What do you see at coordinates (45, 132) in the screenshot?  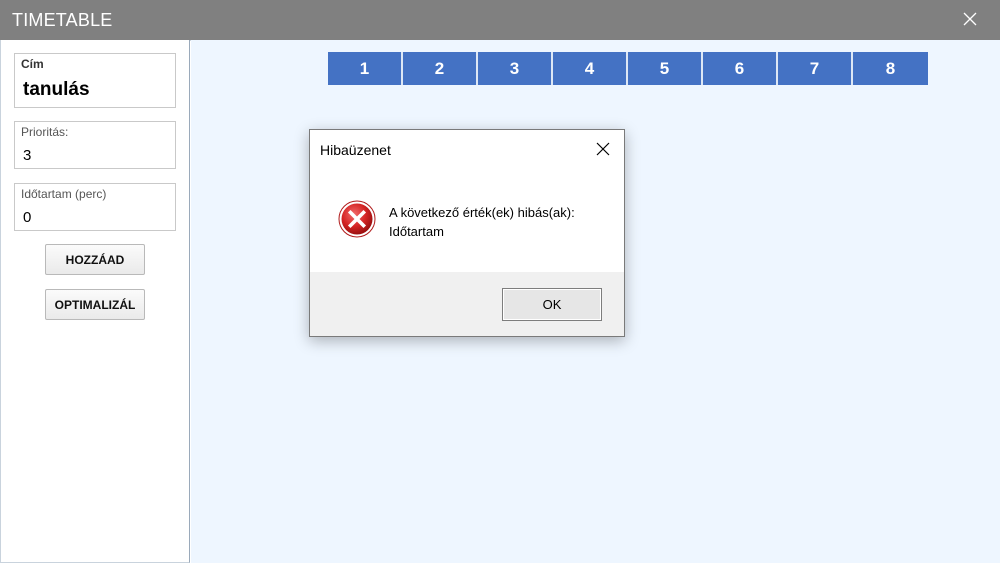 I see `priority-field-label: Prioritás:` at bounding box center [45, 132].